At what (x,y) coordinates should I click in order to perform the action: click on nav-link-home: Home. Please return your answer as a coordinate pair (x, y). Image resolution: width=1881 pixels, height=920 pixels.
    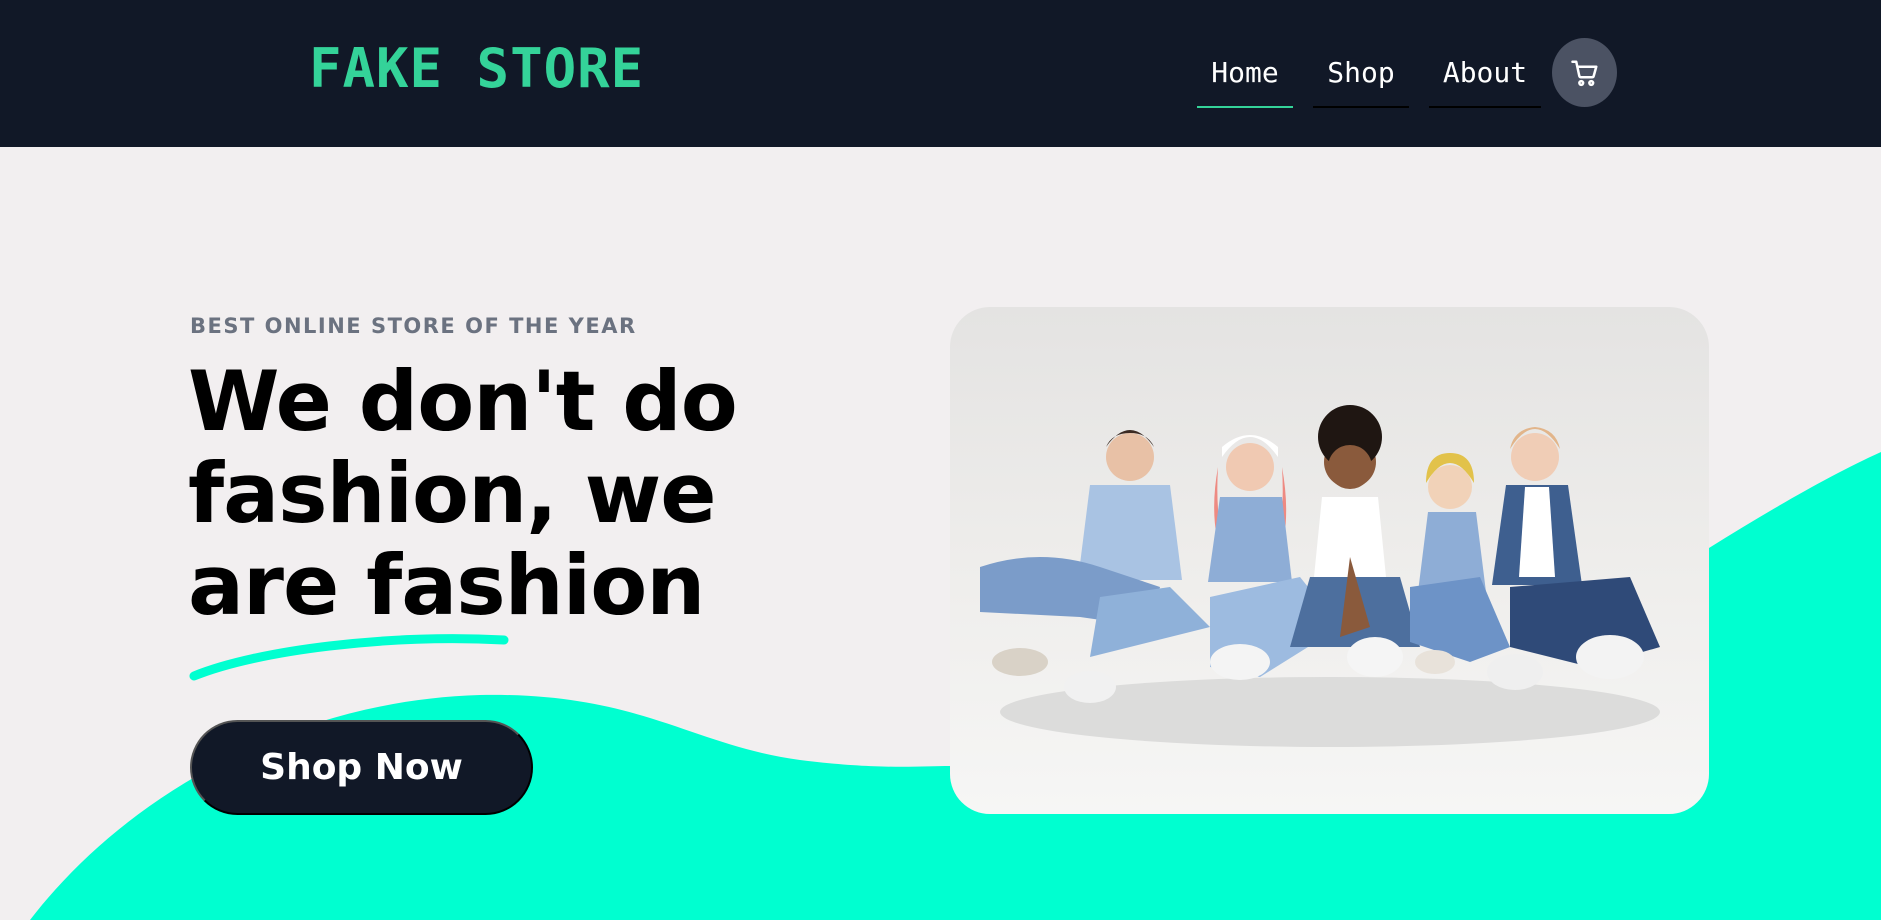
    Looking at the image, I should click on (1245, 81).